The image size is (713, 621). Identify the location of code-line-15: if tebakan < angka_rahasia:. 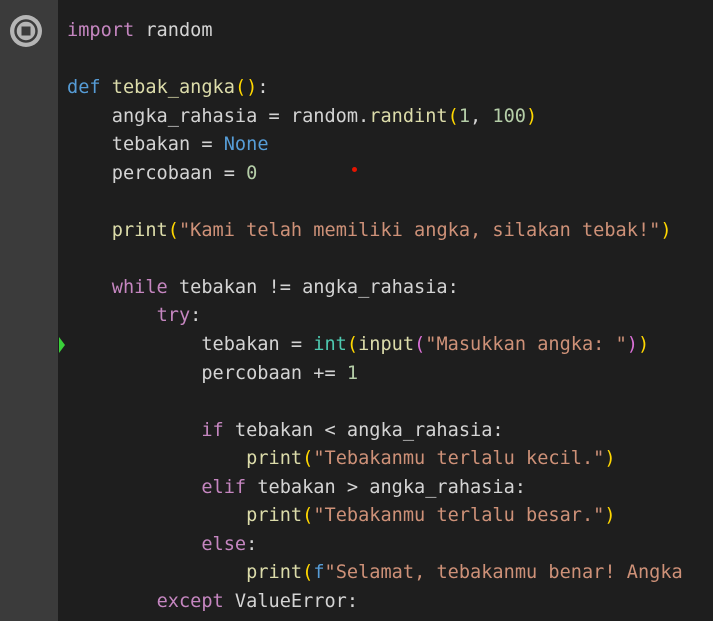
(352, 430).